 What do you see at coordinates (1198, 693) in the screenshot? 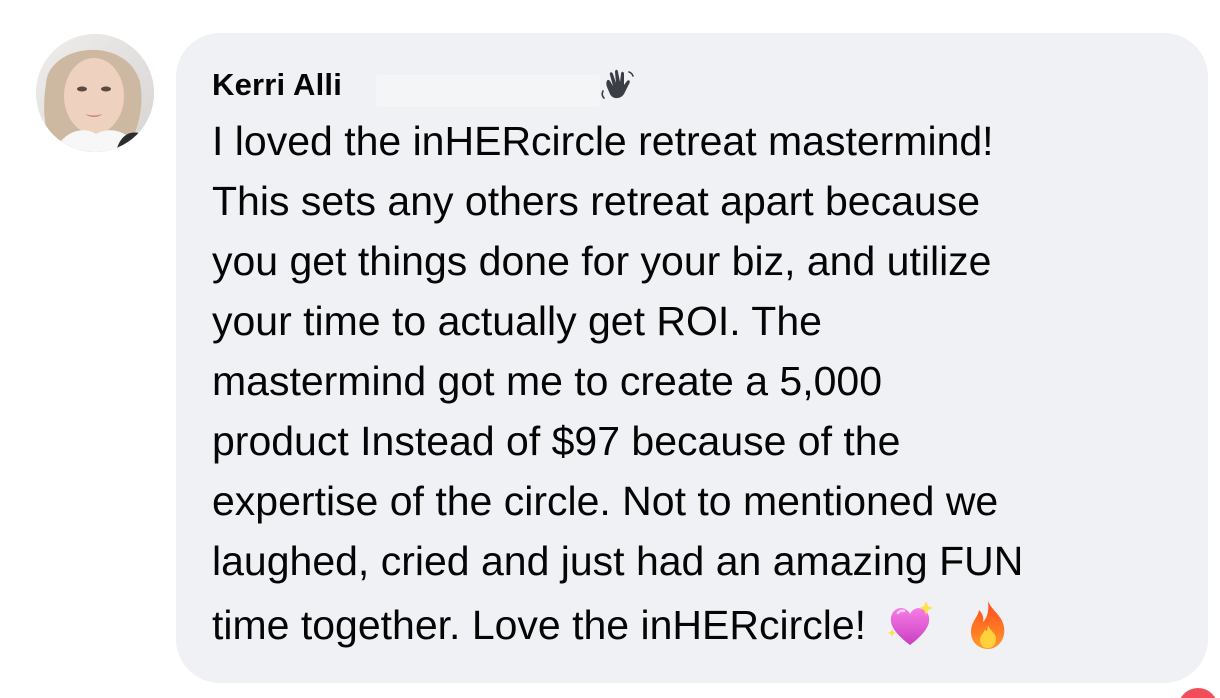
I see `reaction-badge` at bounding box center [1198, 693].